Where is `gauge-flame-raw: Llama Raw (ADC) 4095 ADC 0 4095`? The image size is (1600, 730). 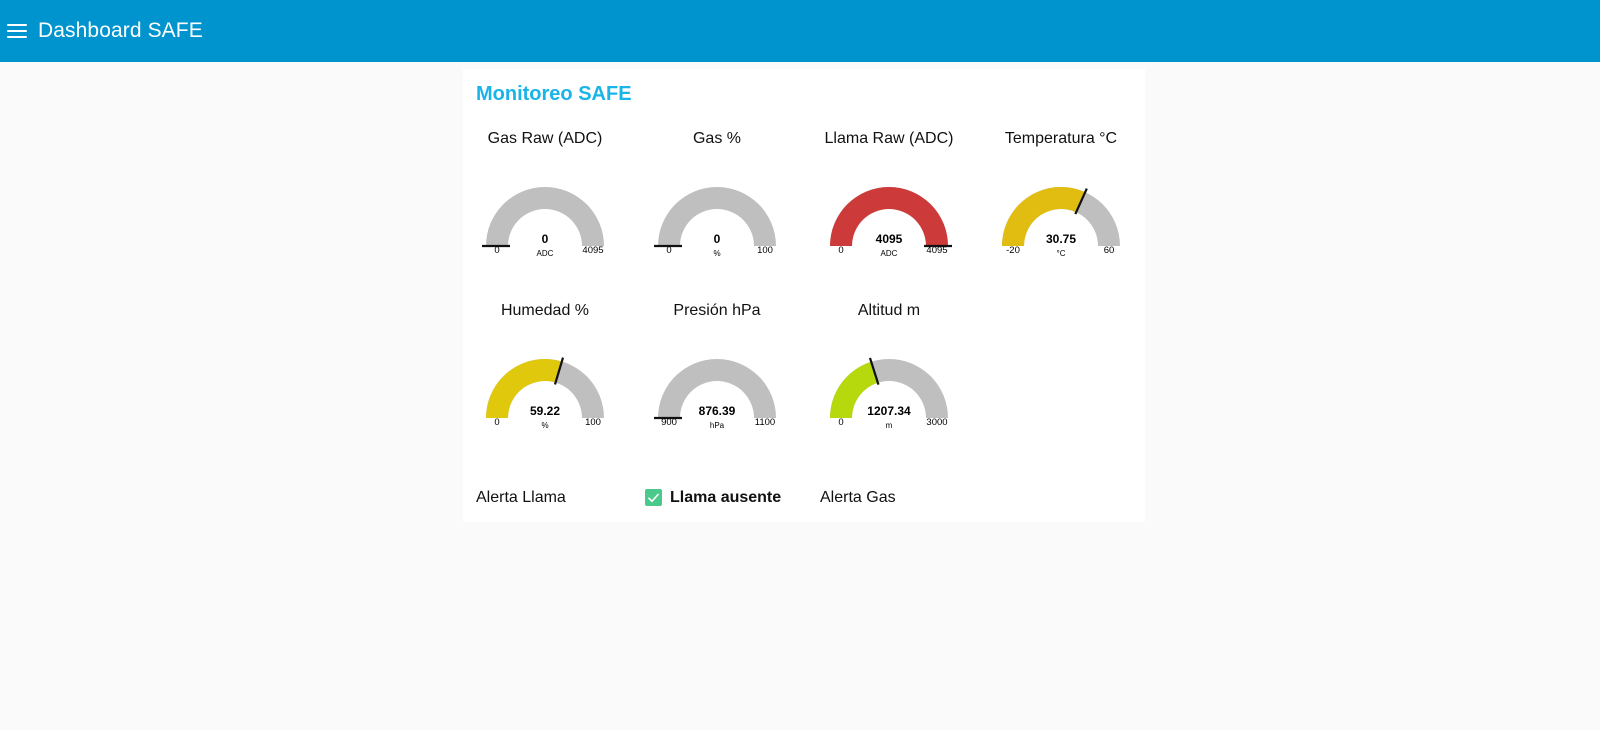
gauge-flame-raw: Llama Raw (ADC) 4095 ADC 0 4095 is located at coordinates (889, 168).